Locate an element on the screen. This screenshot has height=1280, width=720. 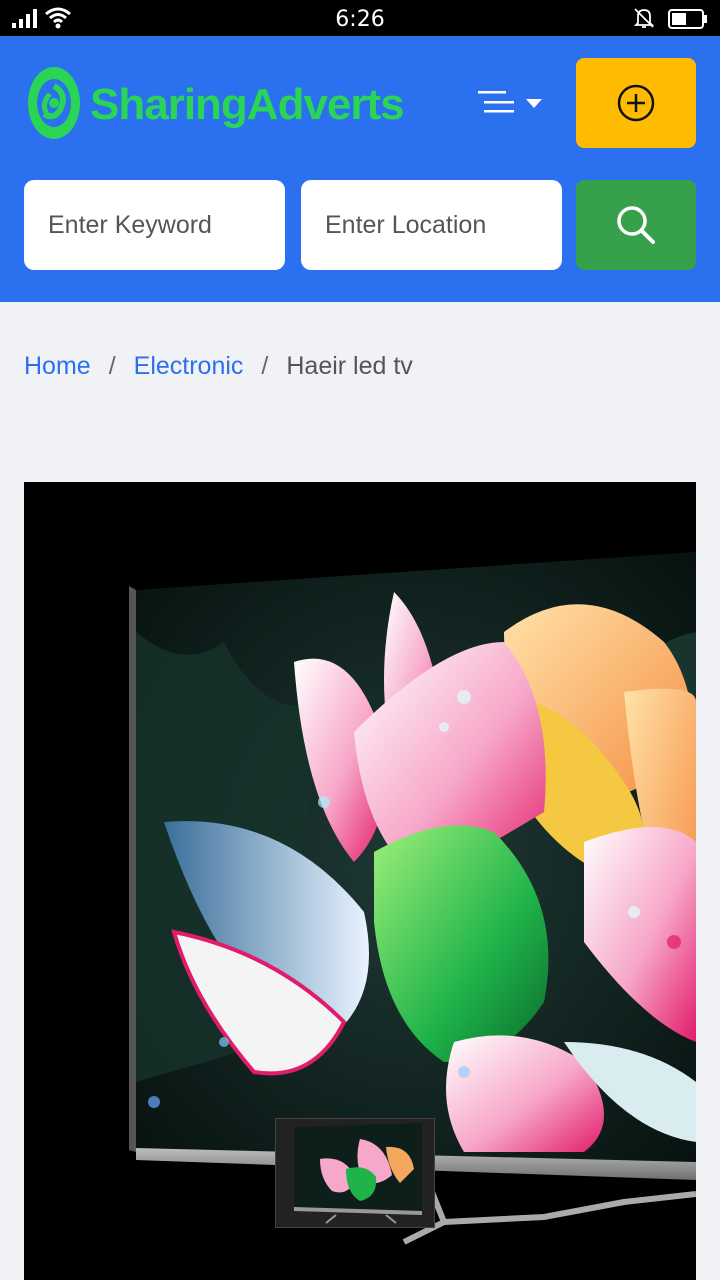
product-thumbnail is located at coordinates (355, 1173).